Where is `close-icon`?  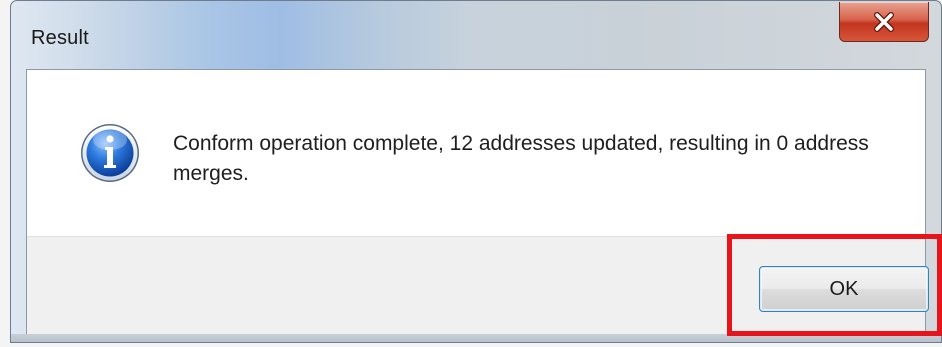
close-icon is located at coordinates (884, 21).